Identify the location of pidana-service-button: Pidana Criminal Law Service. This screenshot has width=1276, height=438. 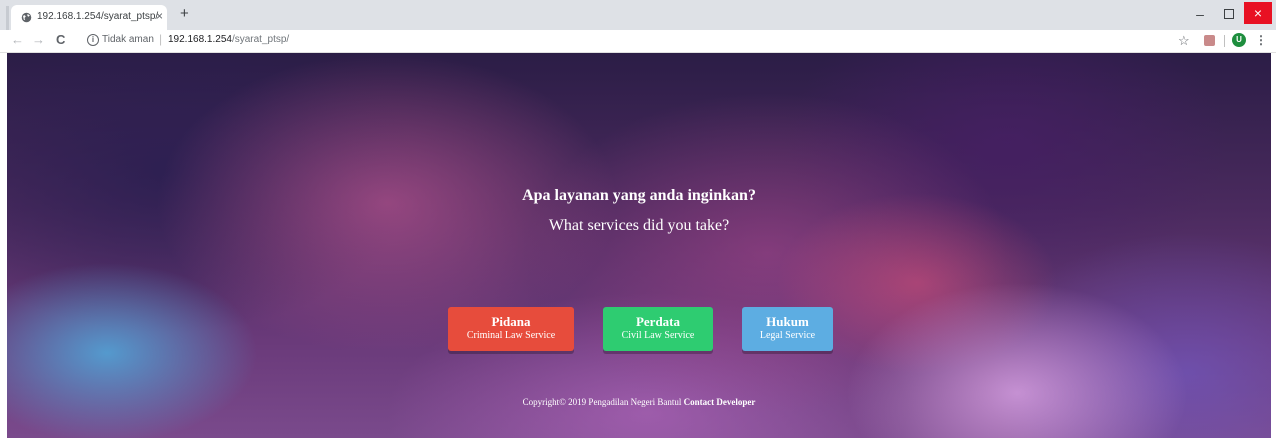
(511, 329).